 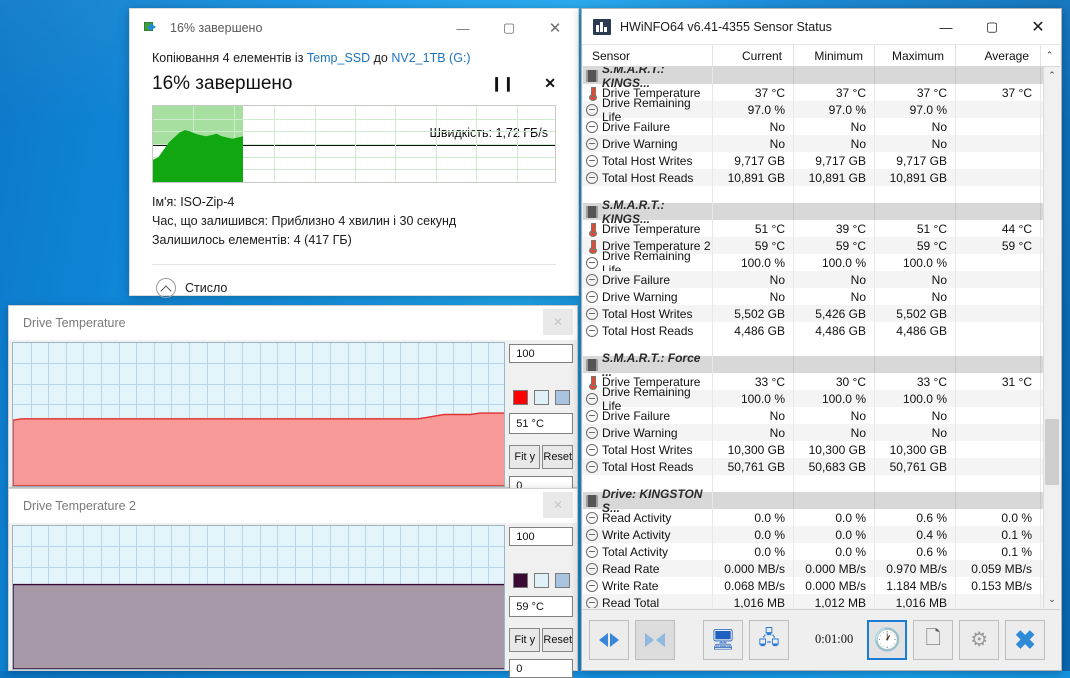 I want to click on polling-timer-value: 0:01:00, so click(x=834, y=639).